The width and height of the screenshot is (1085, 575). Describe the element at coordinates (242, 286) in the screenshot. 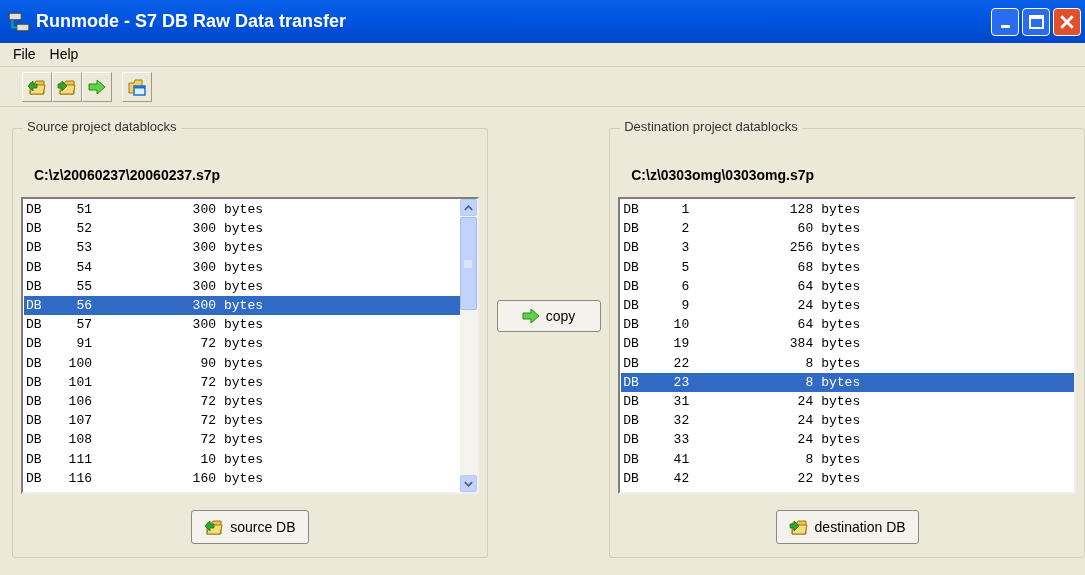

I see `list-item: DB 55 300 bytes` at that location.